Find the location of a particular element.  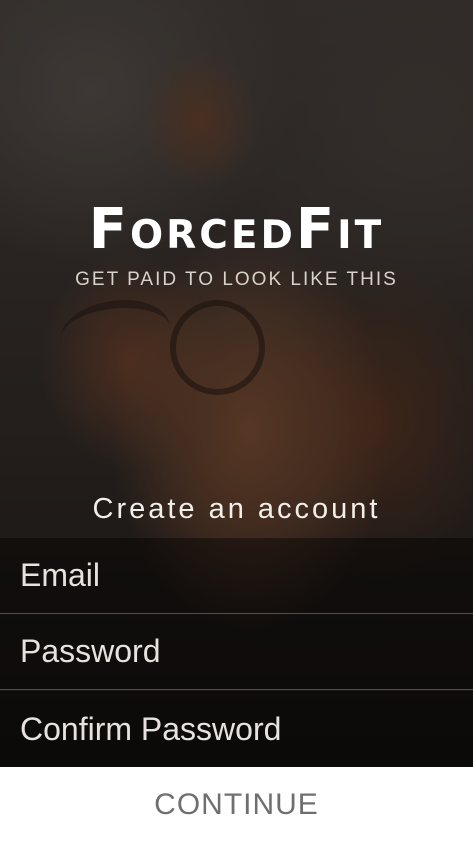

email-field-row is located at coordinates (236, 576).